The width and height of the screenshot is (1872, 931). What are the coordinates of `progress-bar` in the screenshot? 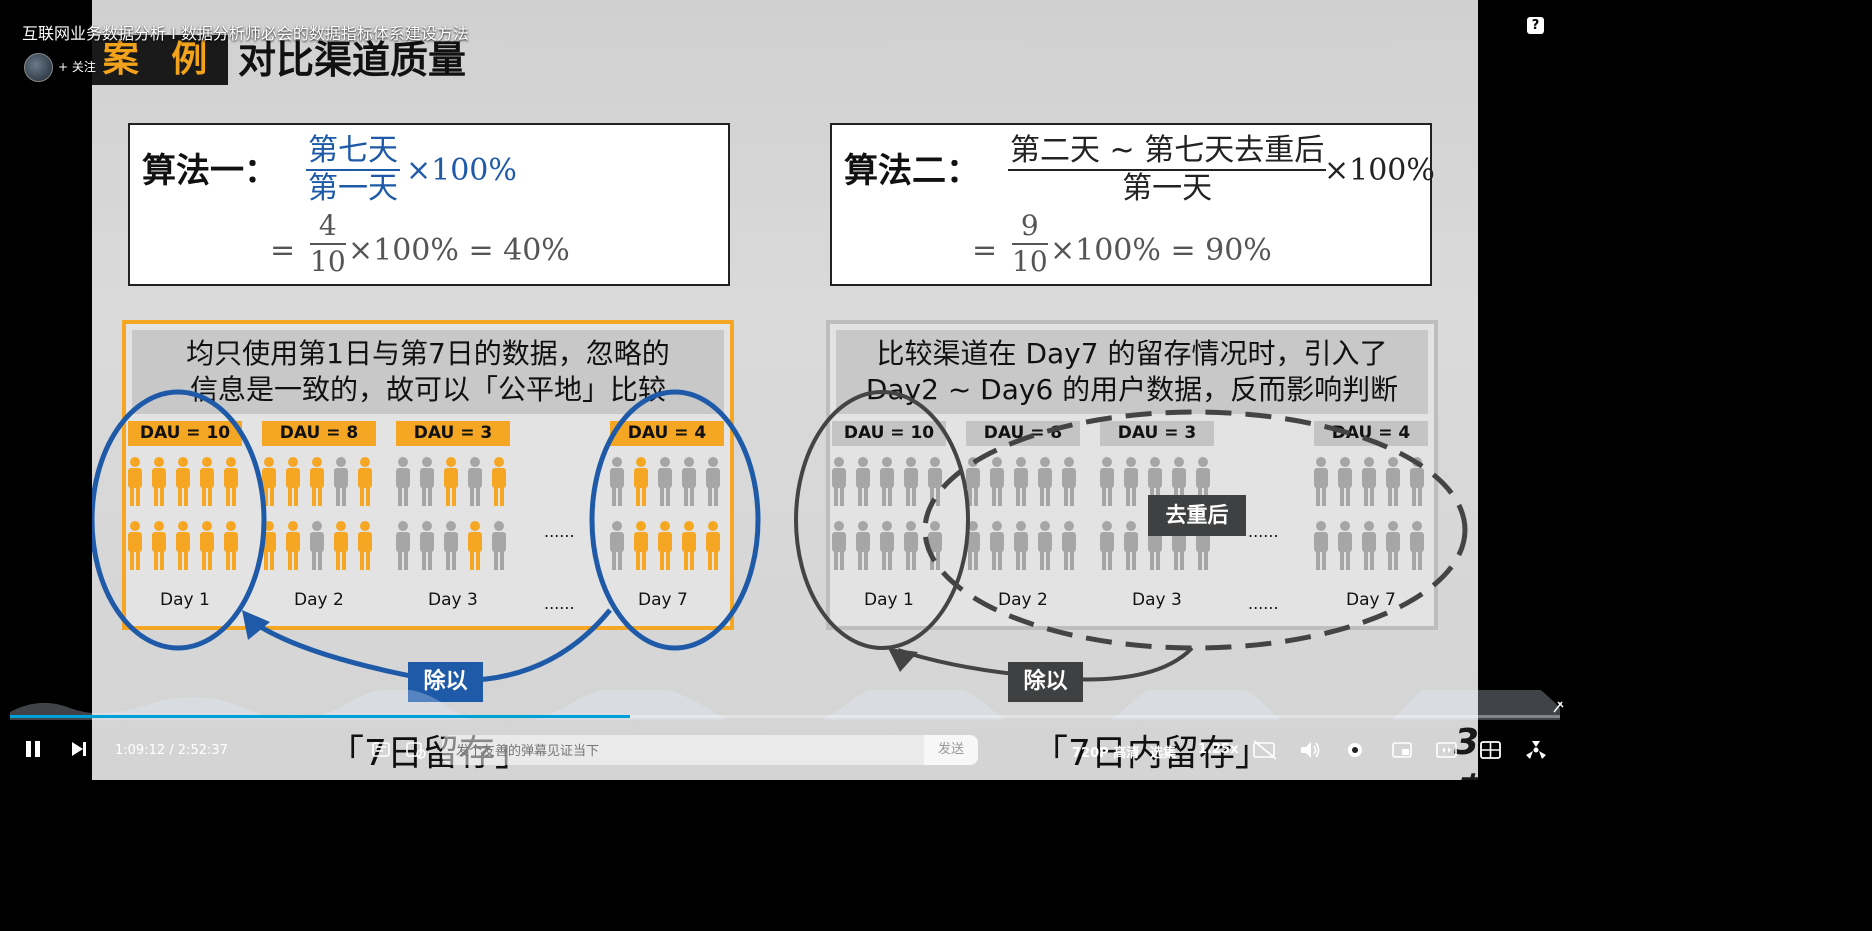 It's located at (785, 716).